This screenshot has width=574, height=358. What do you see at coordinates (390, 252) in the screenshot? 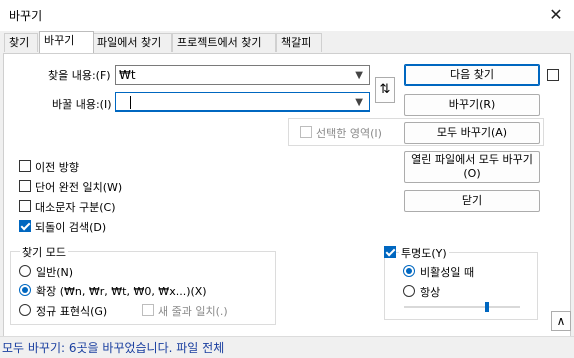
I see `transparency-checkbox` at bounding box center [390, 252].